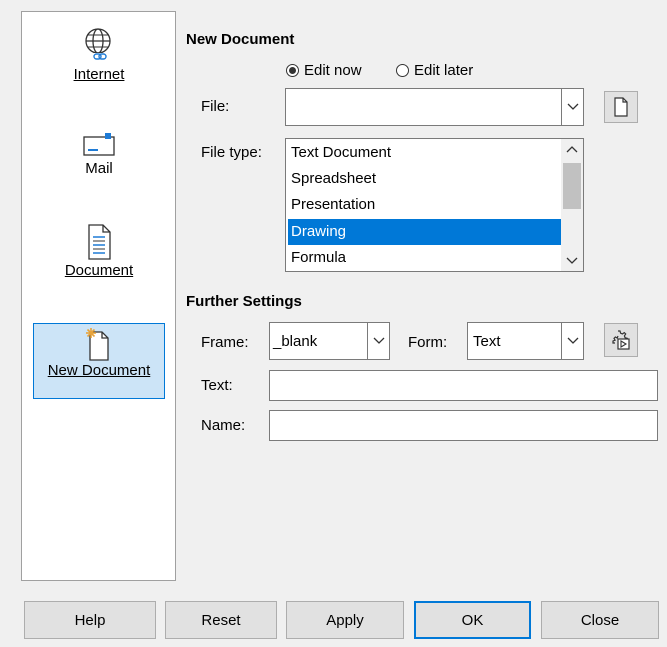  Describe the element at coordinates (424, 153) in the screenshot. I see `list-item: Text Document` at that location.